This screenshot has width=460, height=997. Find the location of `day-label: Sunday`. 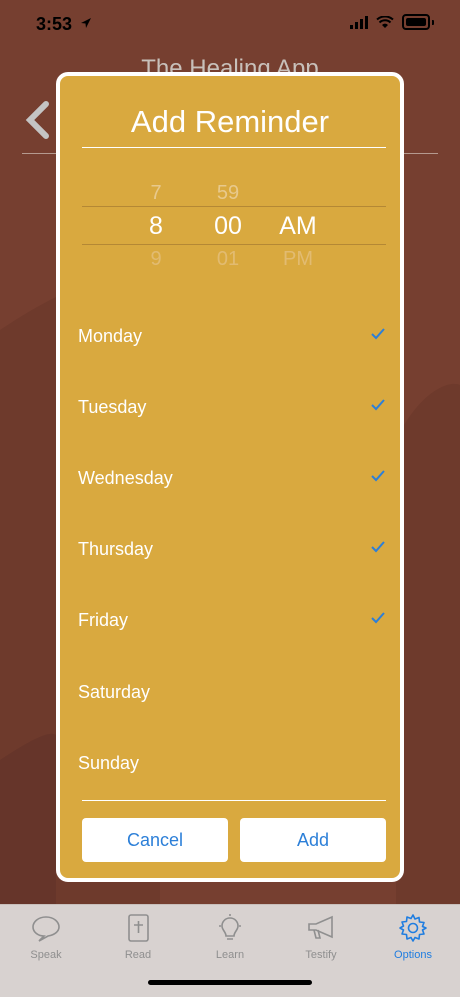

day-label: Sunday is located at coordinates (109, 763).